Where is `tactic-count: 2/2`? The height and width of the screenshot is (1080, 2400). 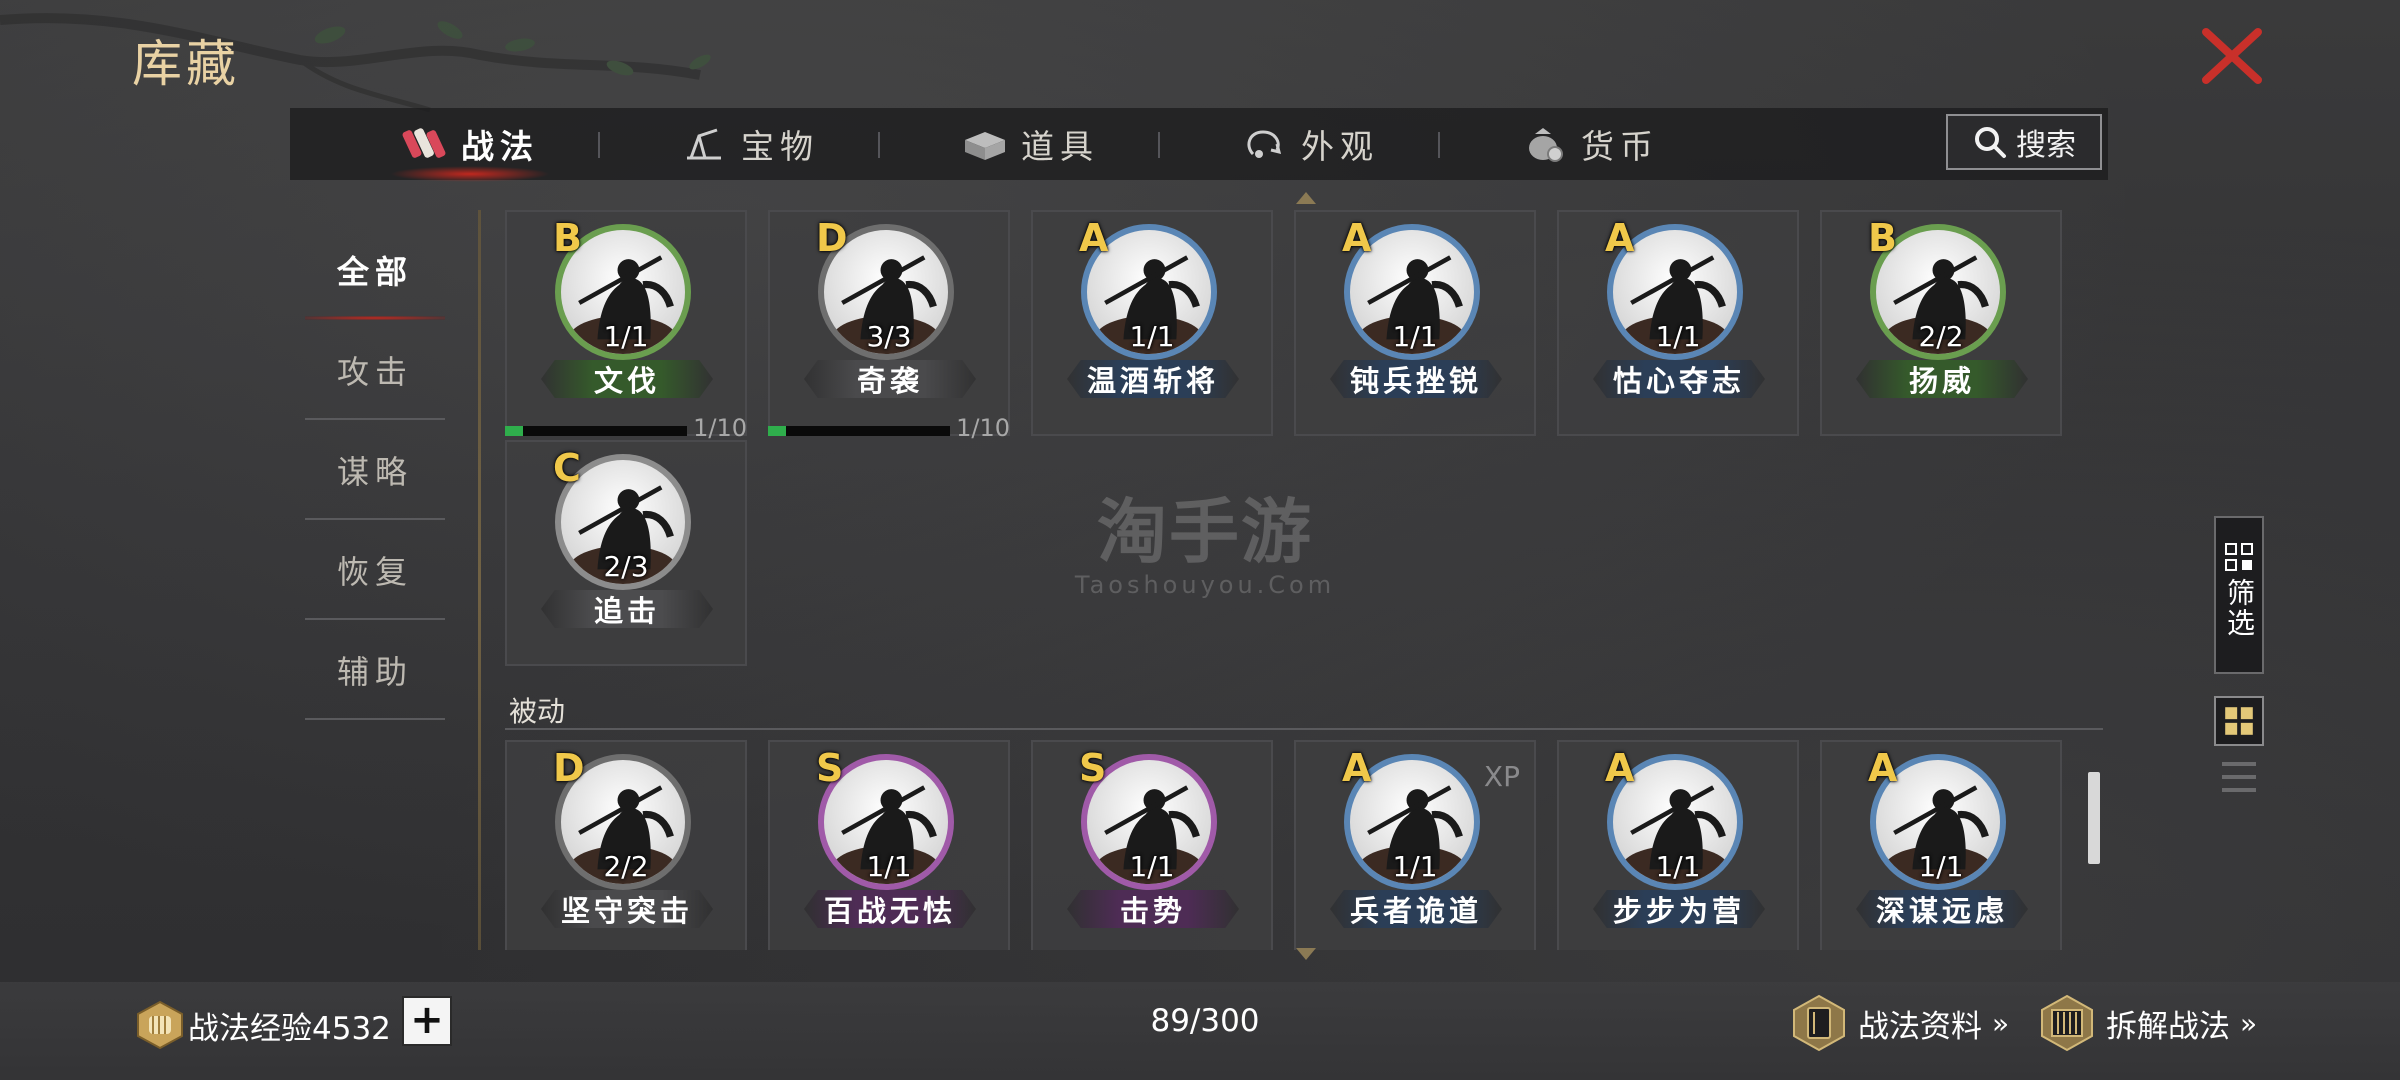 tactic-count: 2/2 is located at coordinates (1941, 336).